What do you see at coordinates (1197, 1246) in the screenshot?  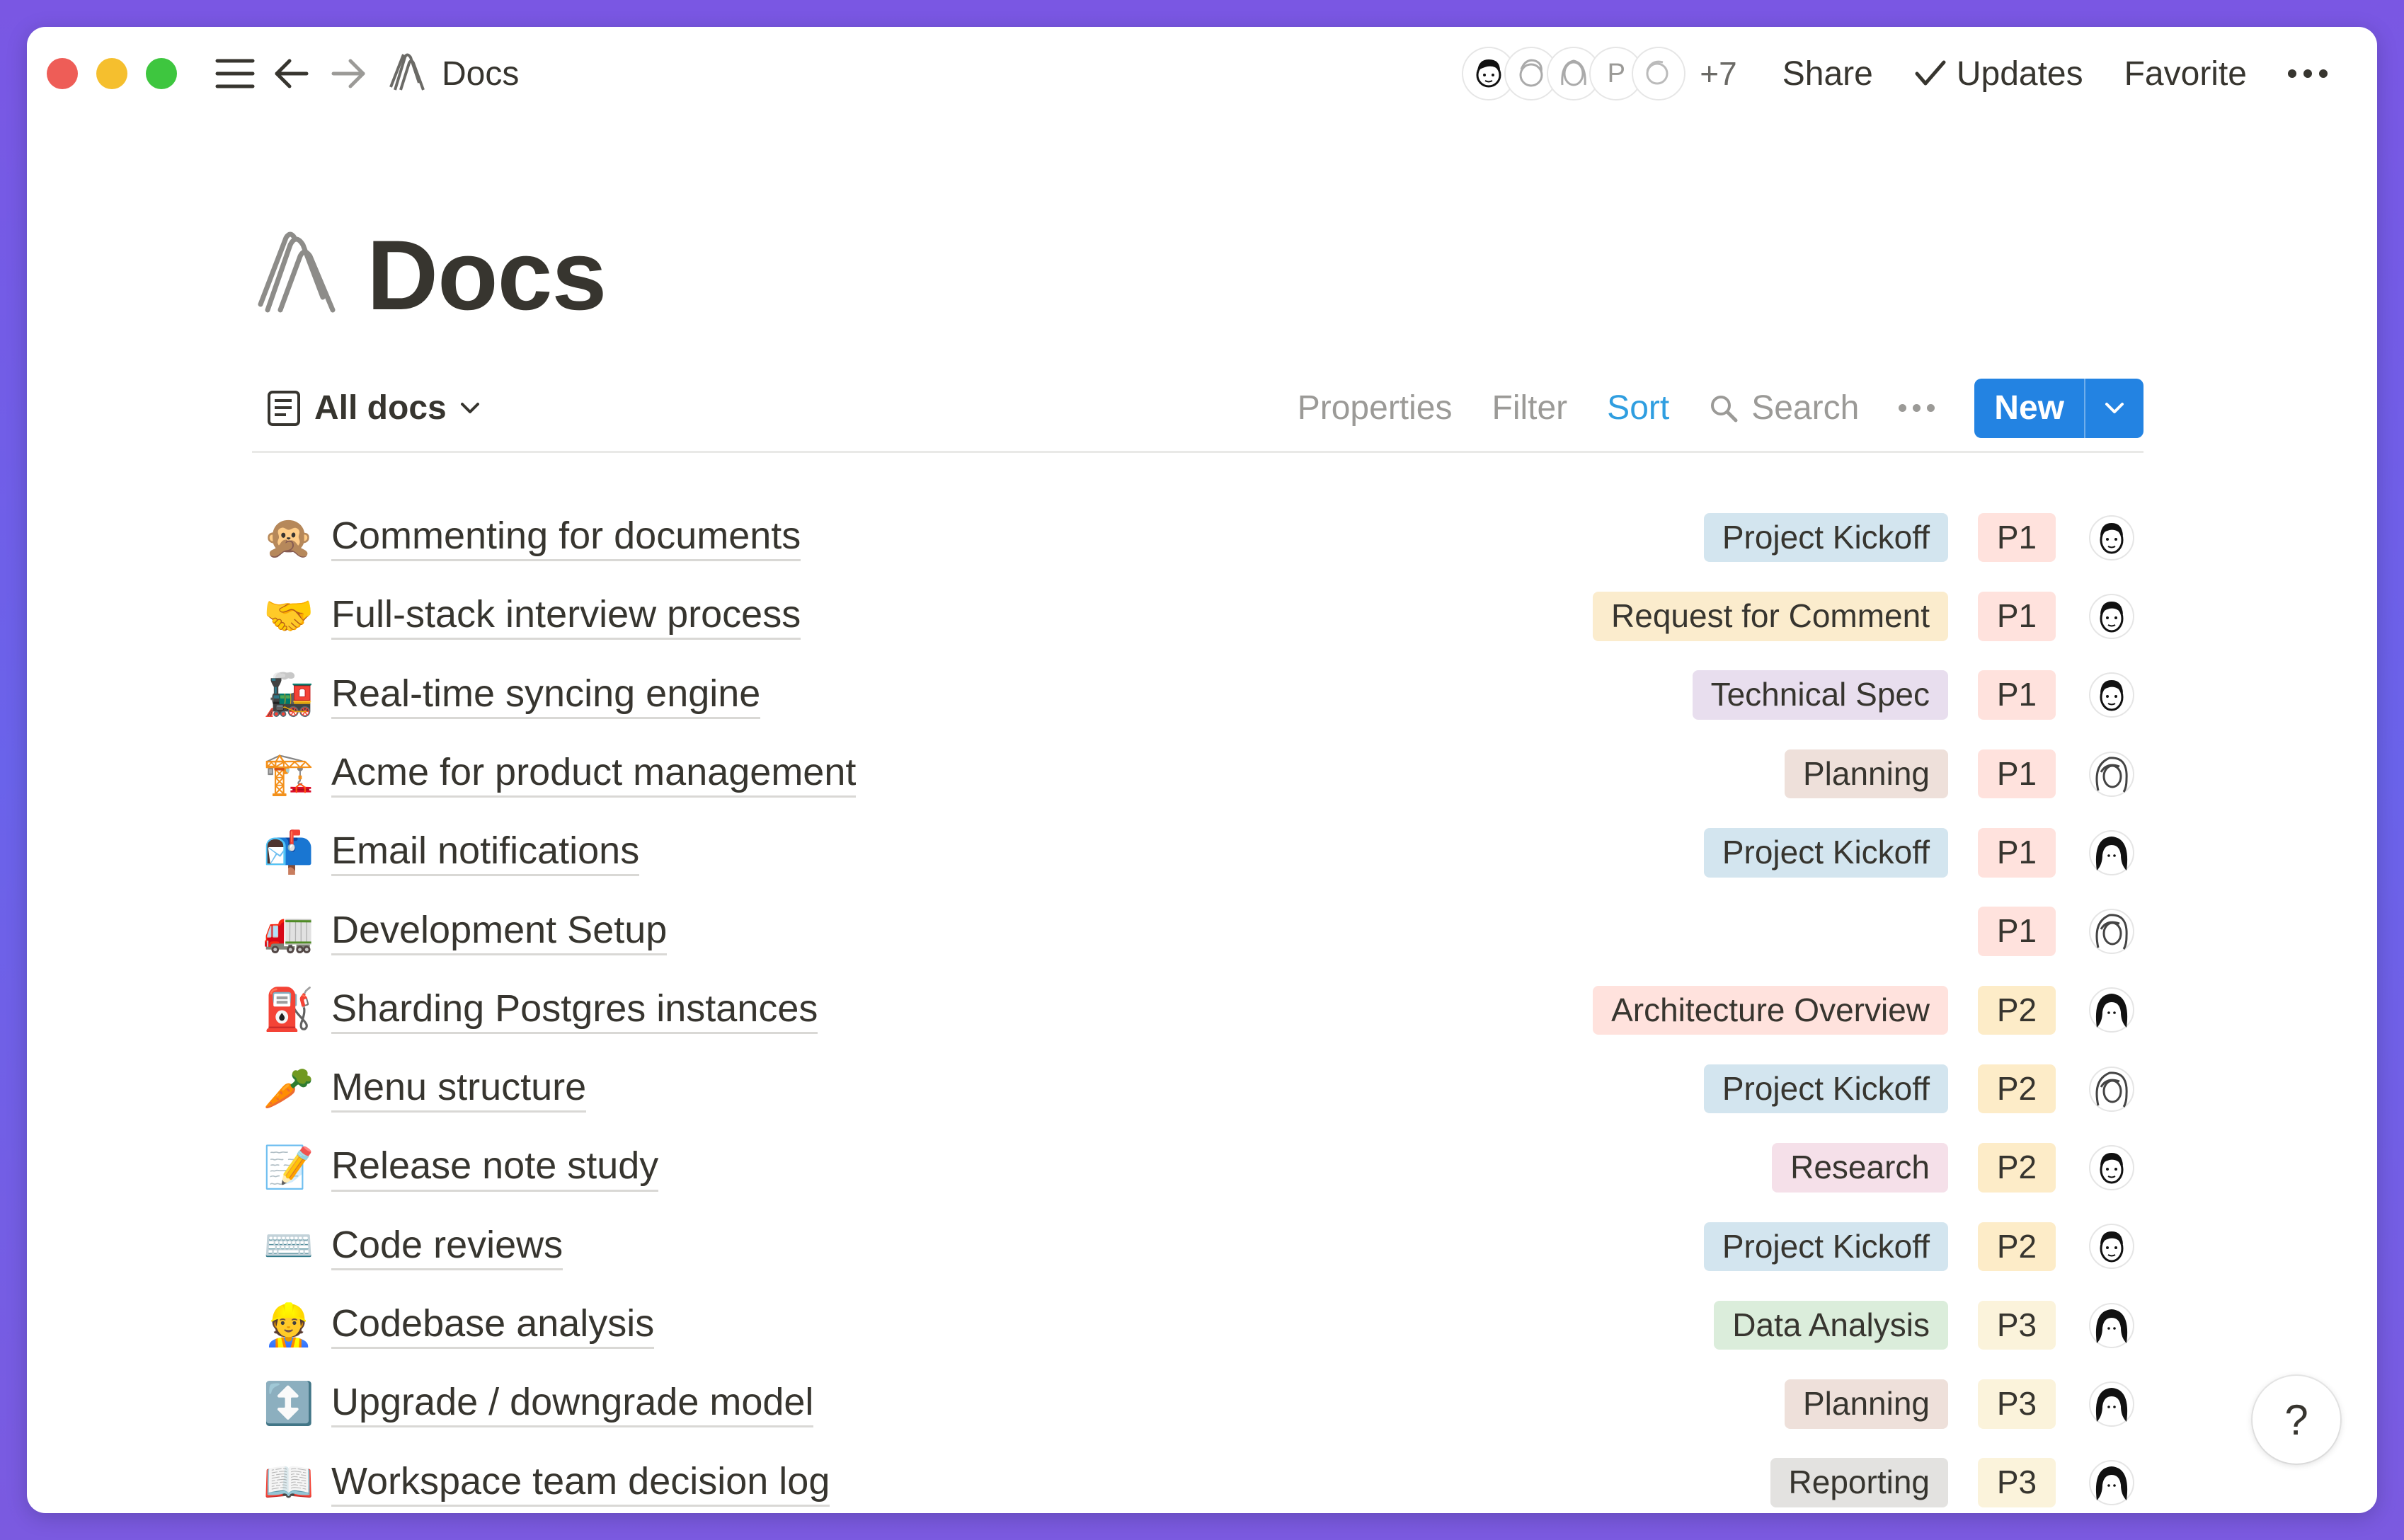 I see `list-item: ⌨️ Code reviews Project Kickoff P2` at bounding box center [1197, 1246].